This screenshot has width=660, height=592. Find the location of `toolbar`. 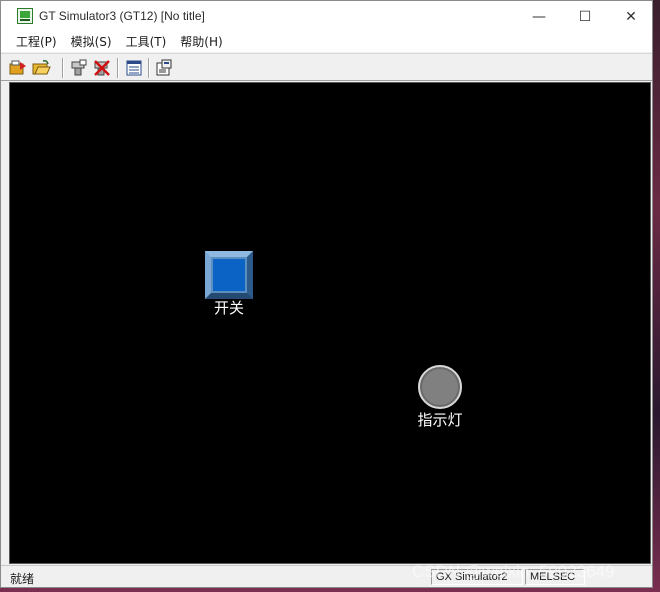

toolbar is located at coordinates (326, 67).